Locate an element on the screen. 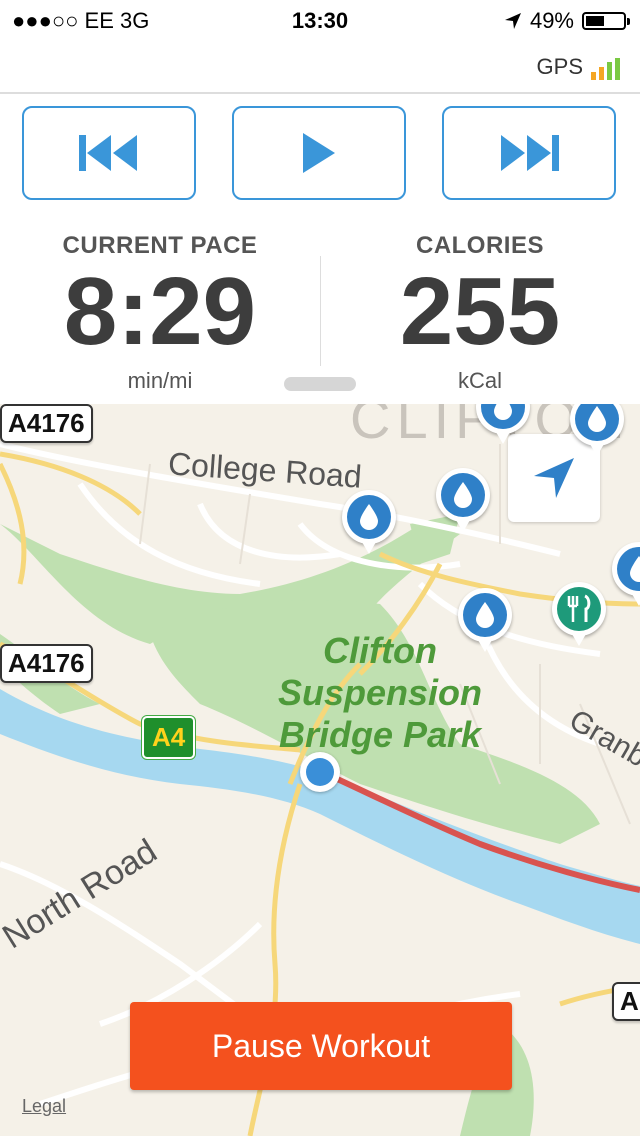 Image resolution: width=640 pixels, height=1136 pixels. map-label-park: Clifton Suspension Bridge Park is located at coordinates (380, 693).